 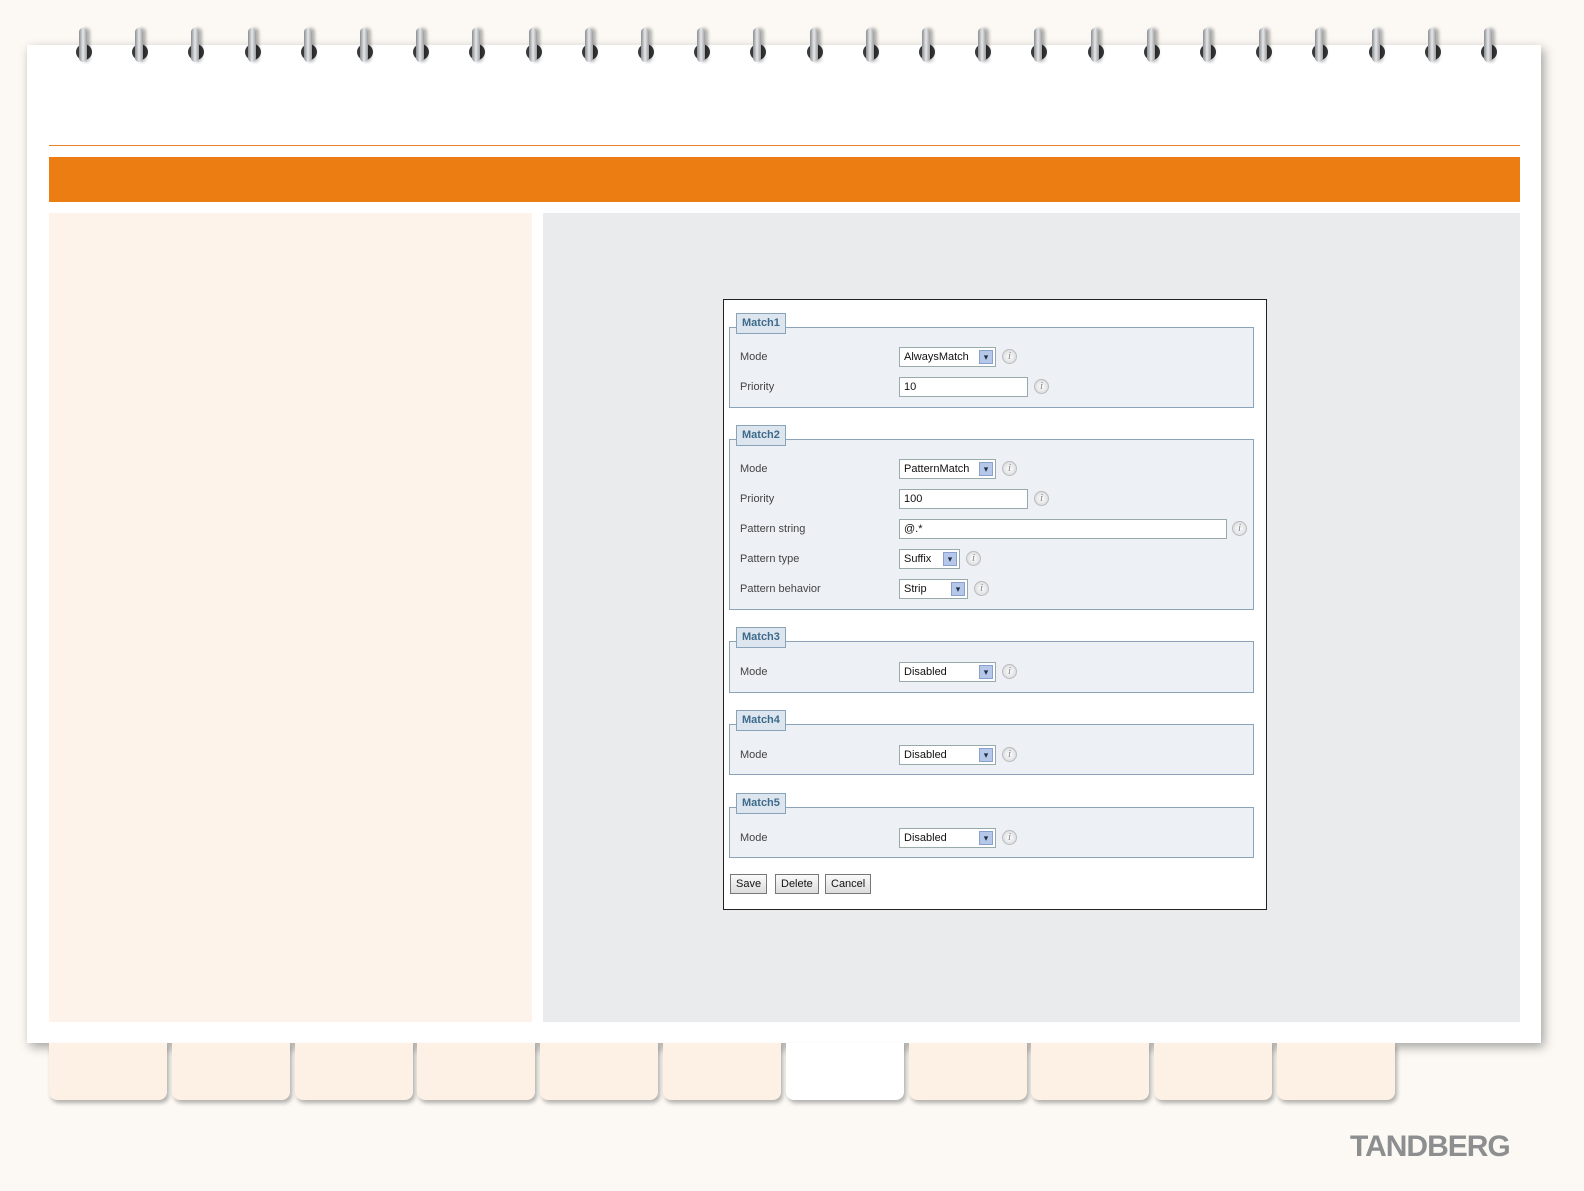 What do you see at coordinates (947, 672) in the screenshot?
I see `match3-mode-select: Disabled ▾` at bounding box center [947, 672].